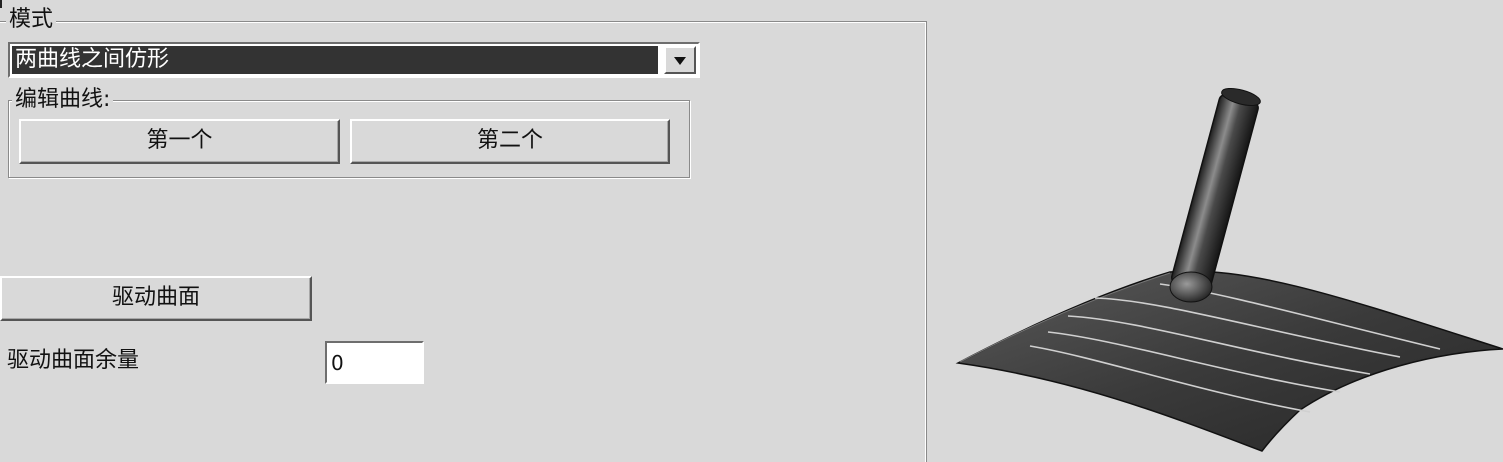 The width and height of the screenshot is (1503, 462). What do you see at coordinates (1214, 192) in the screenshot?
I see `cutting-tool-shank` at bounding box center [1214, 192].